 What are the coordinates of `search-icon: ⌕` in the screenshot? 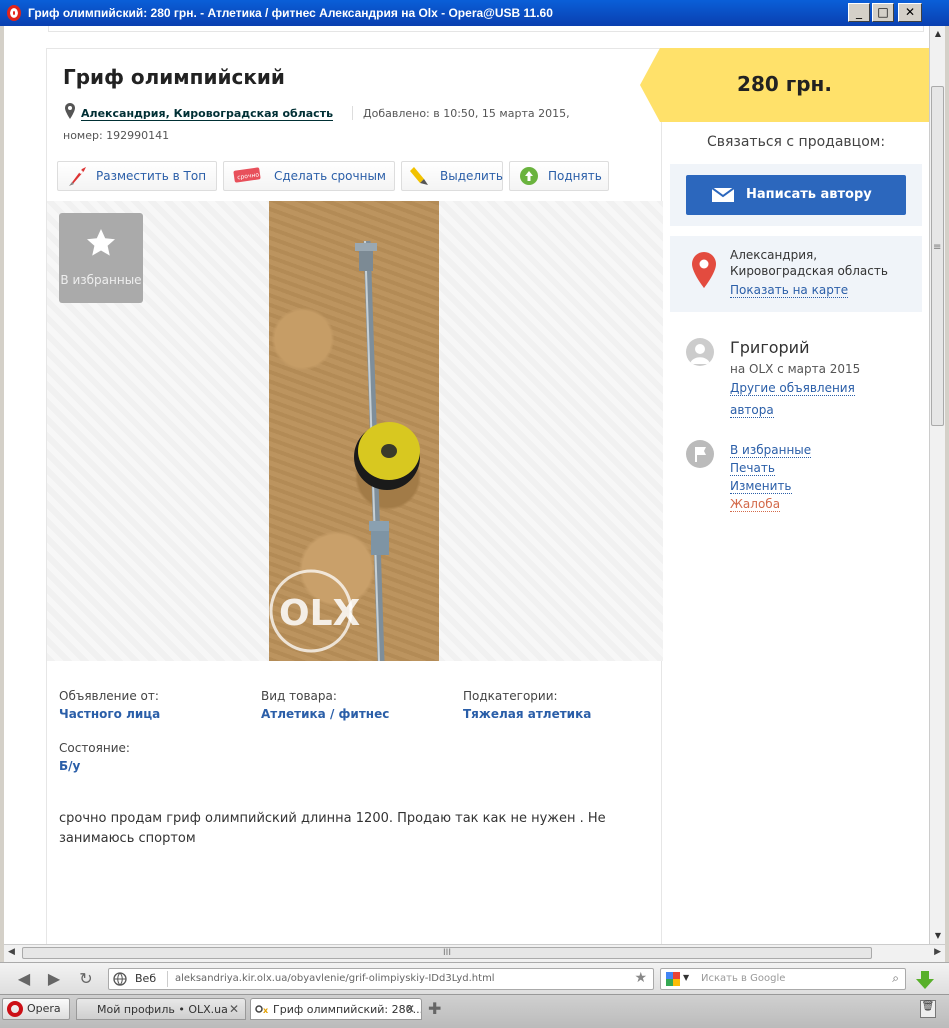 It's located at (895, 978).